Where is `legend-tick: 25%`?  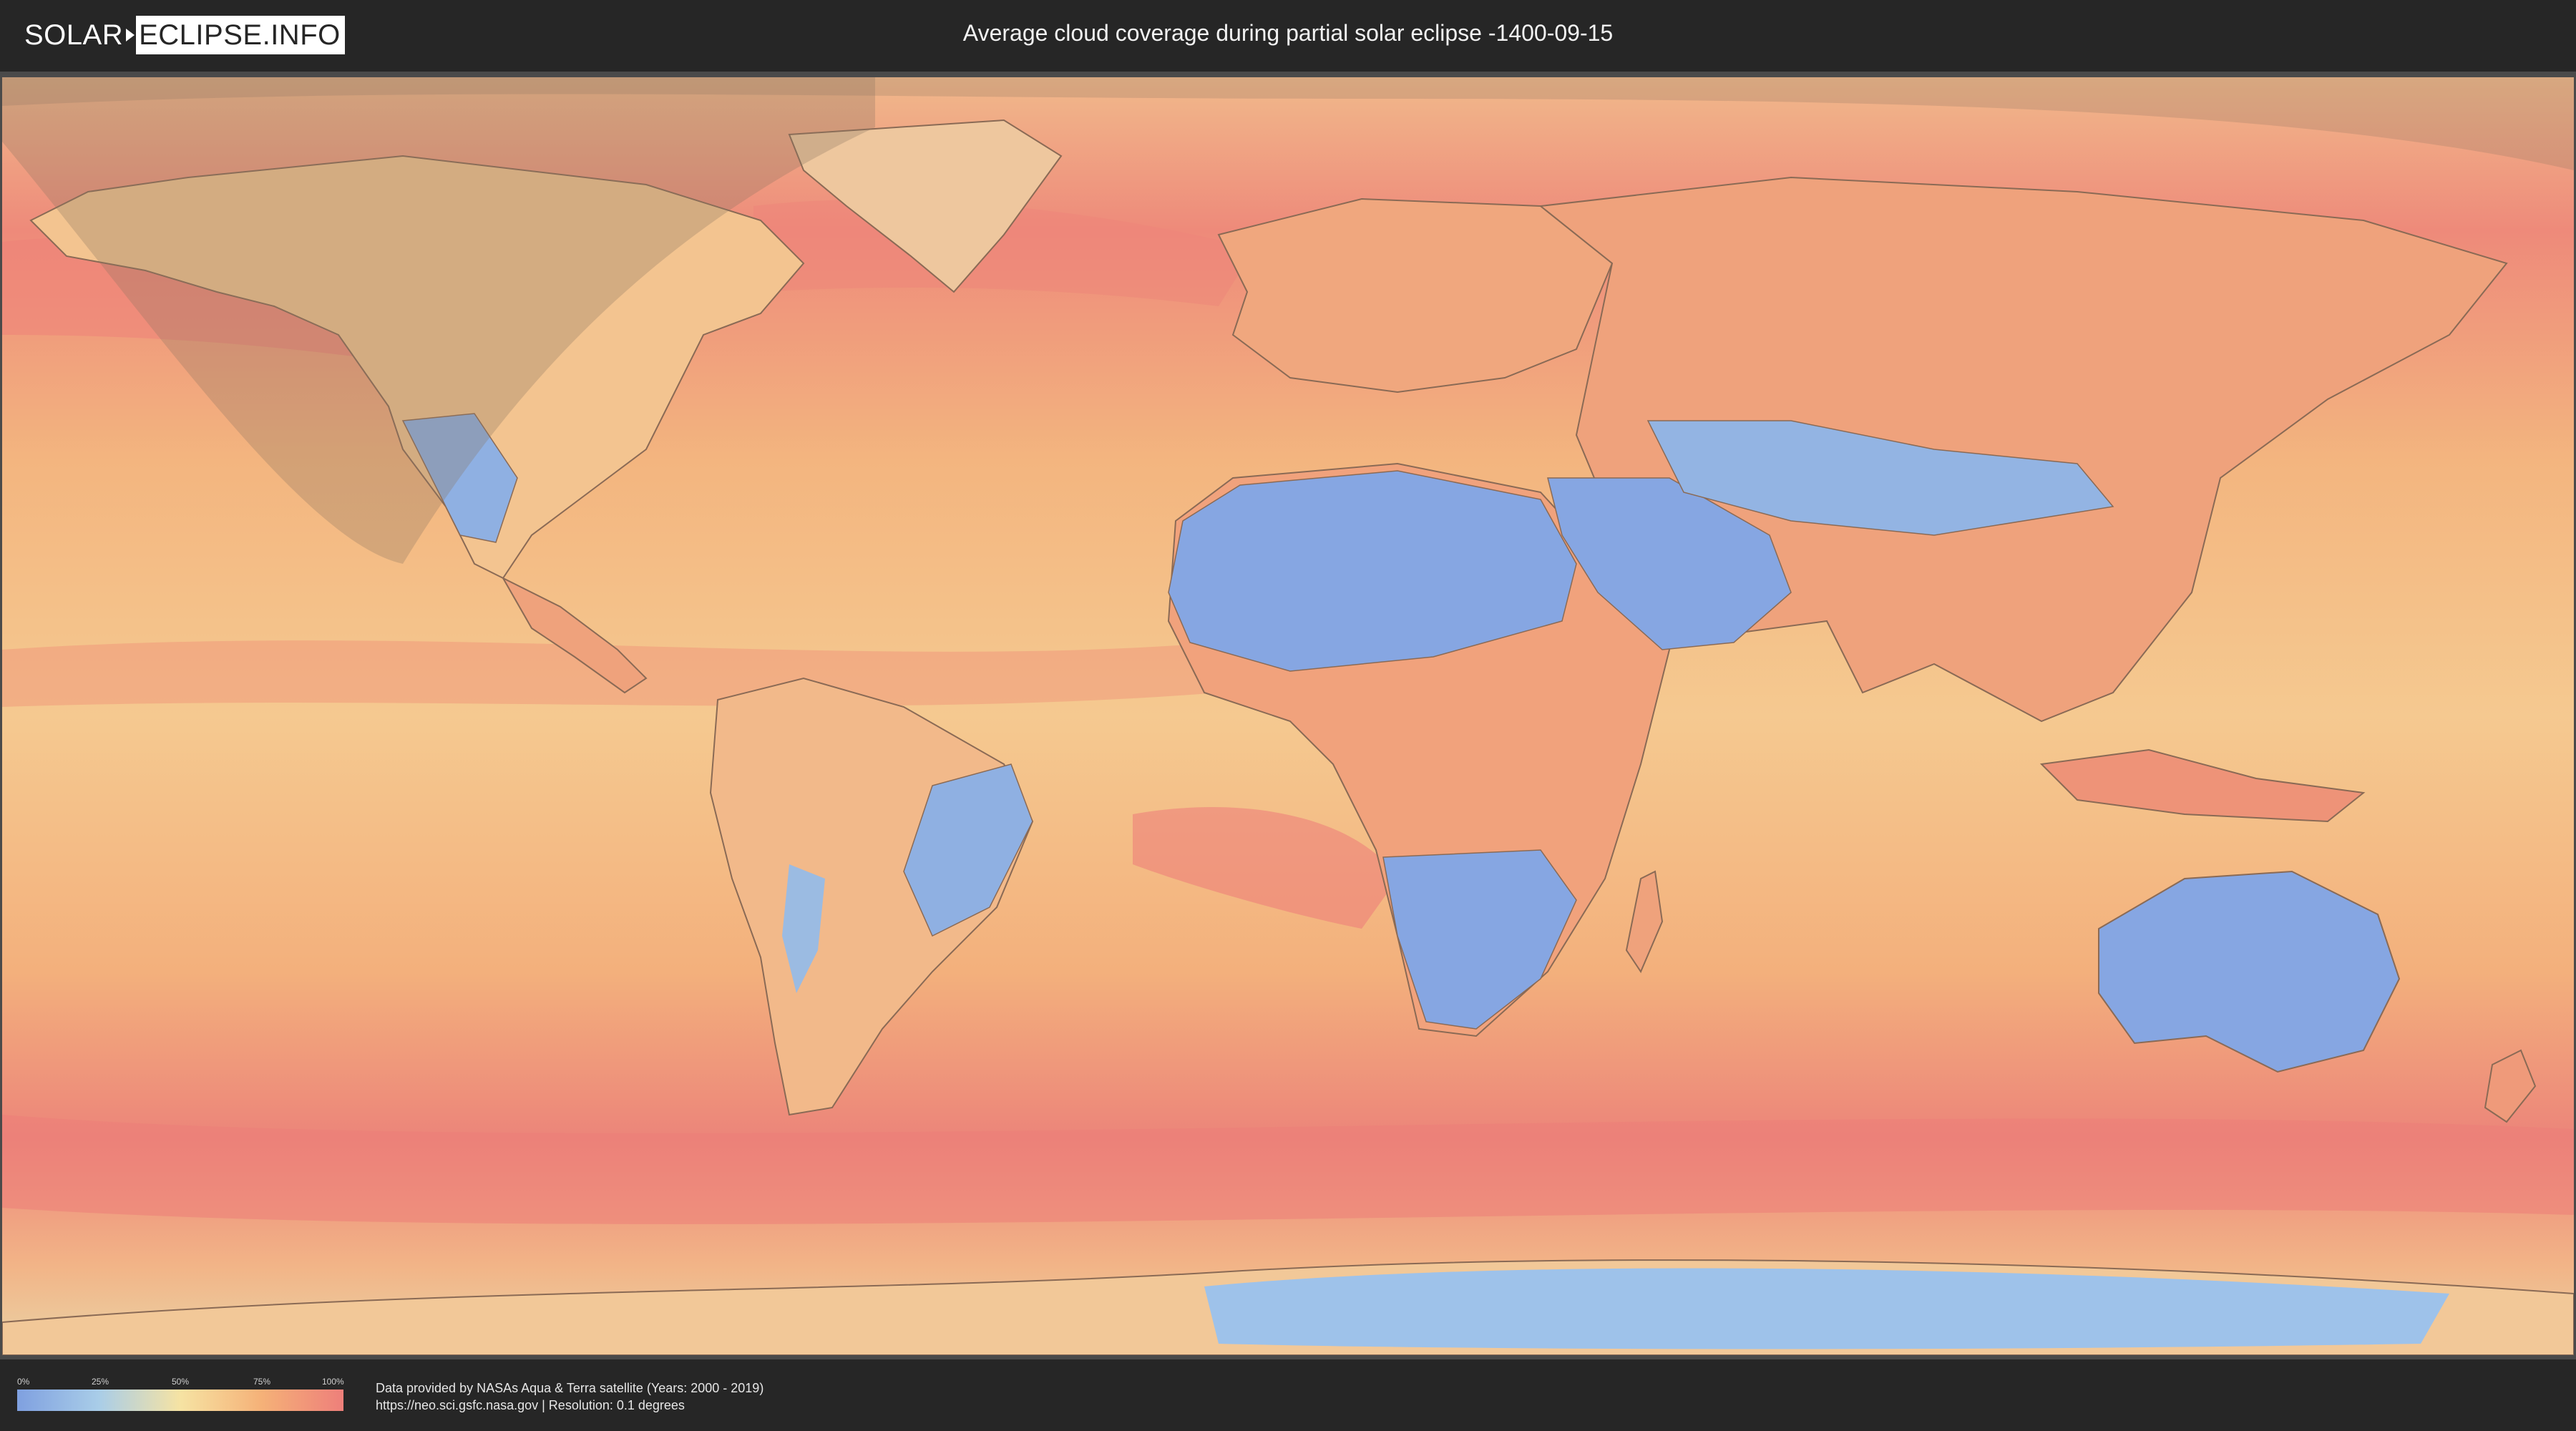
legend-tick: 25% is located at coordinates (100, 1382).